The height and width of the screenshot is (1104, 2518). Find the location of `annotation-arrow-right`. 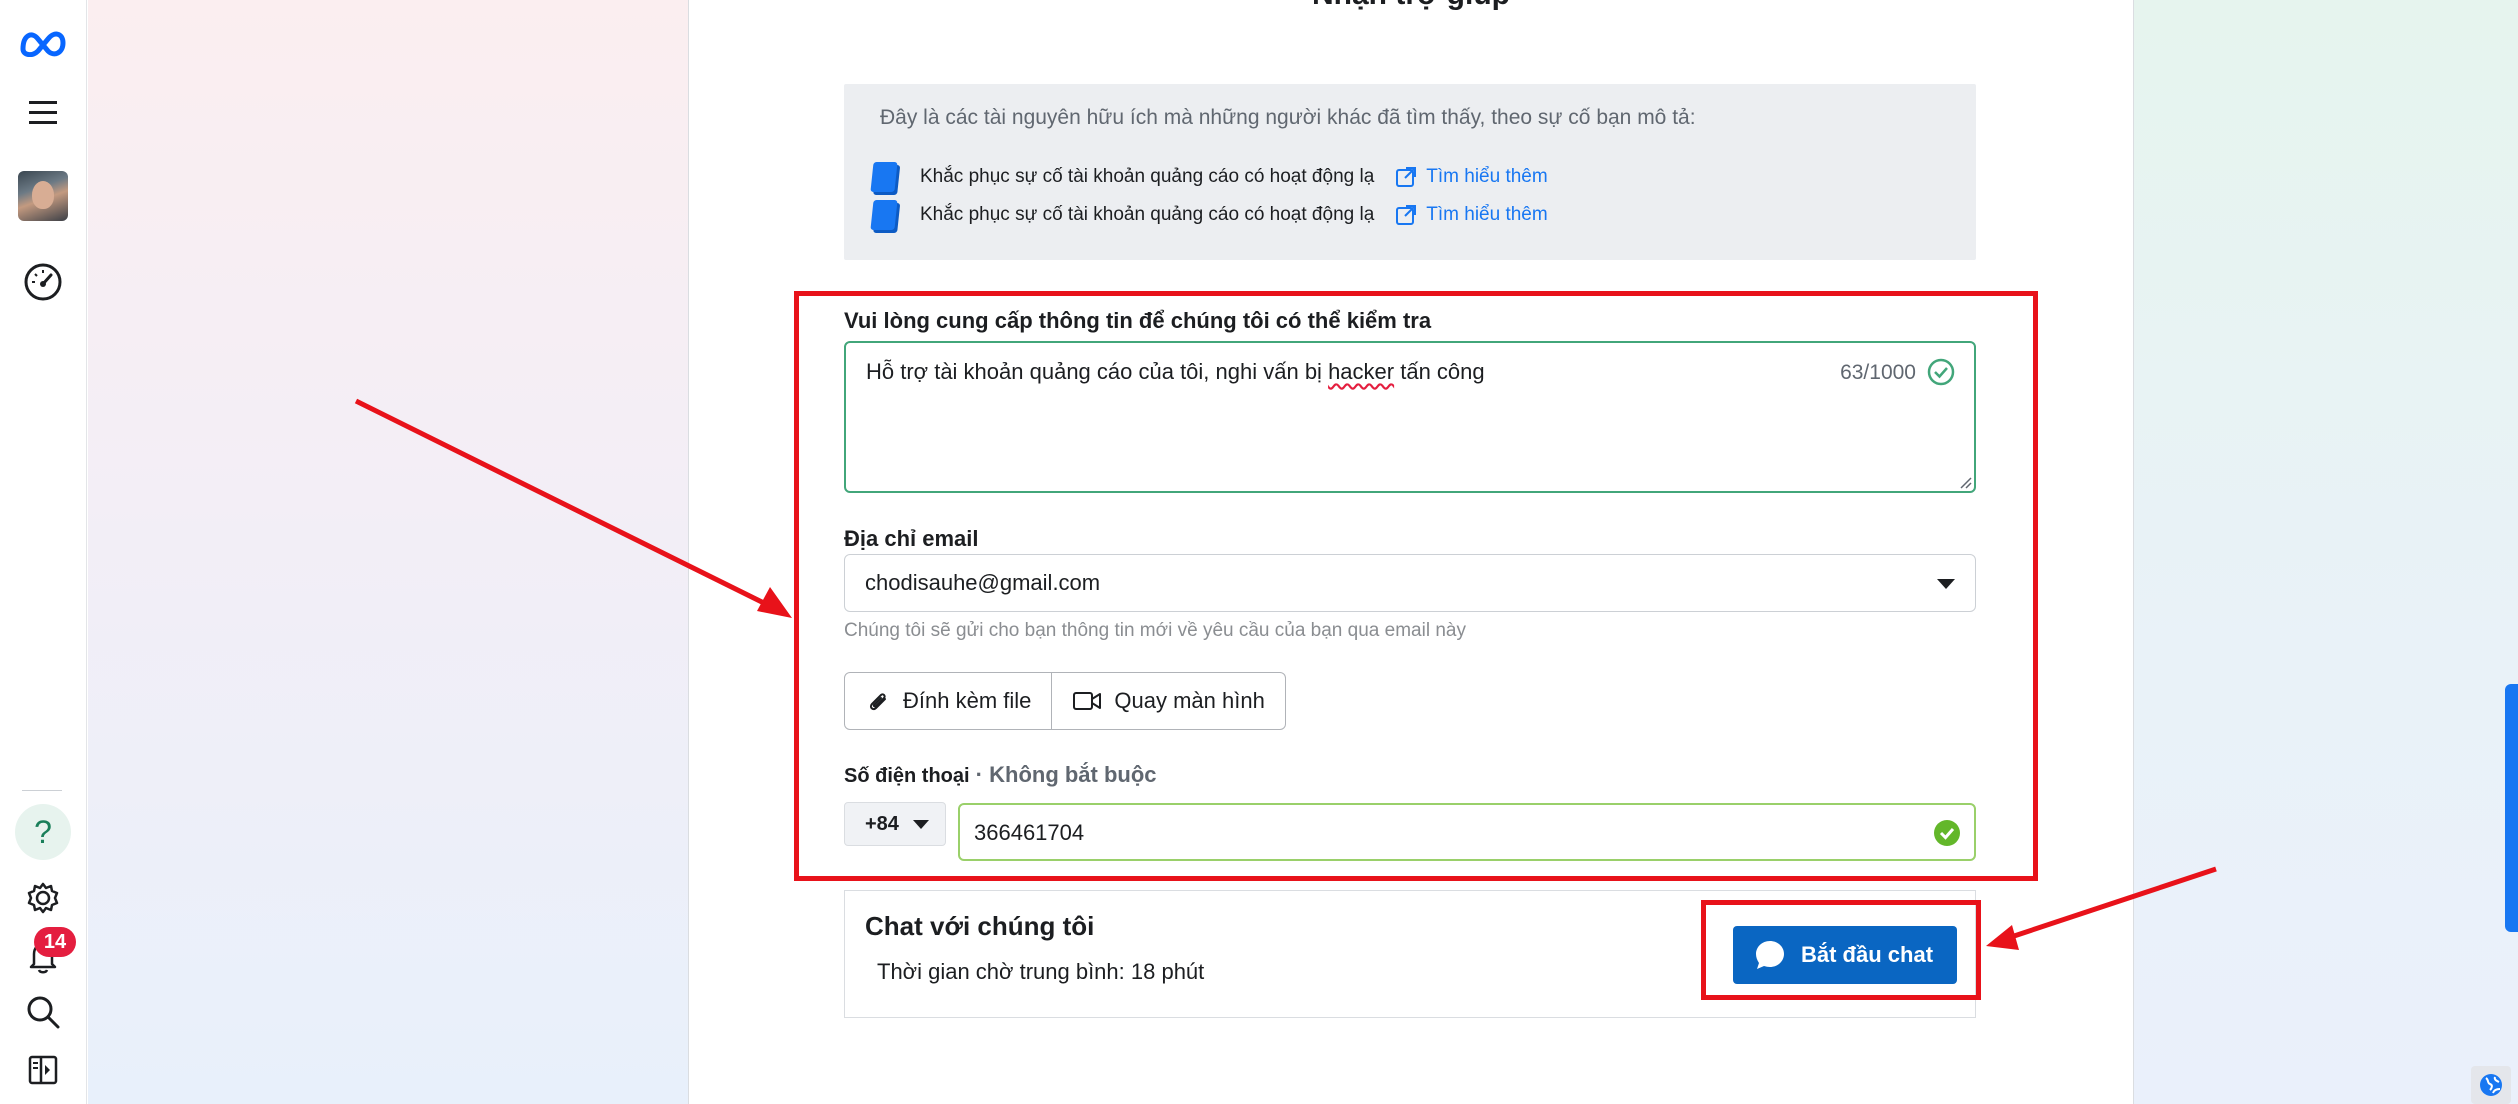

annotation-arrow-right is located at coordinates (2109, 904).